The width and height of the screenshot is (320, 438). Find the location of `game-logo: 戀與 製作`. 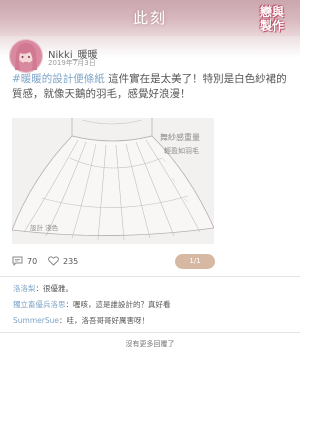

game-logo: 戀與 製作 is located at coordinates (272, 19).